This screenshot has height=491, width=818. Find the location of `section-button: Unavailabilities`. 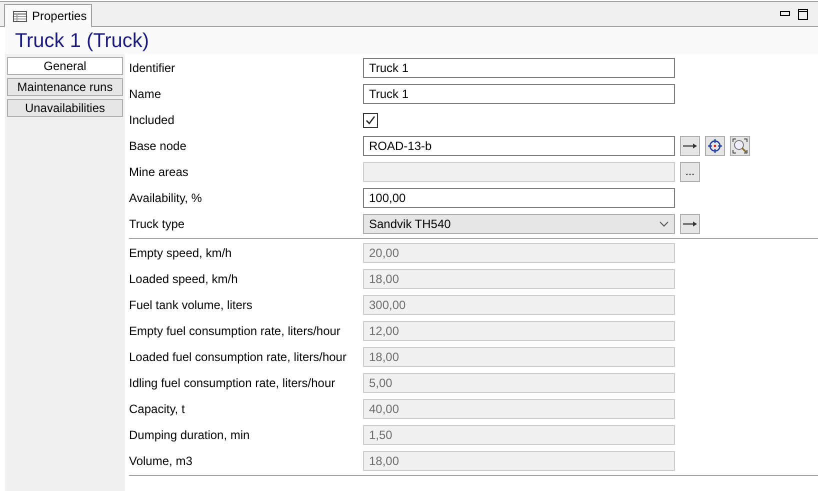

section-button: Unavailabilities is located at coordinates (65, 108).